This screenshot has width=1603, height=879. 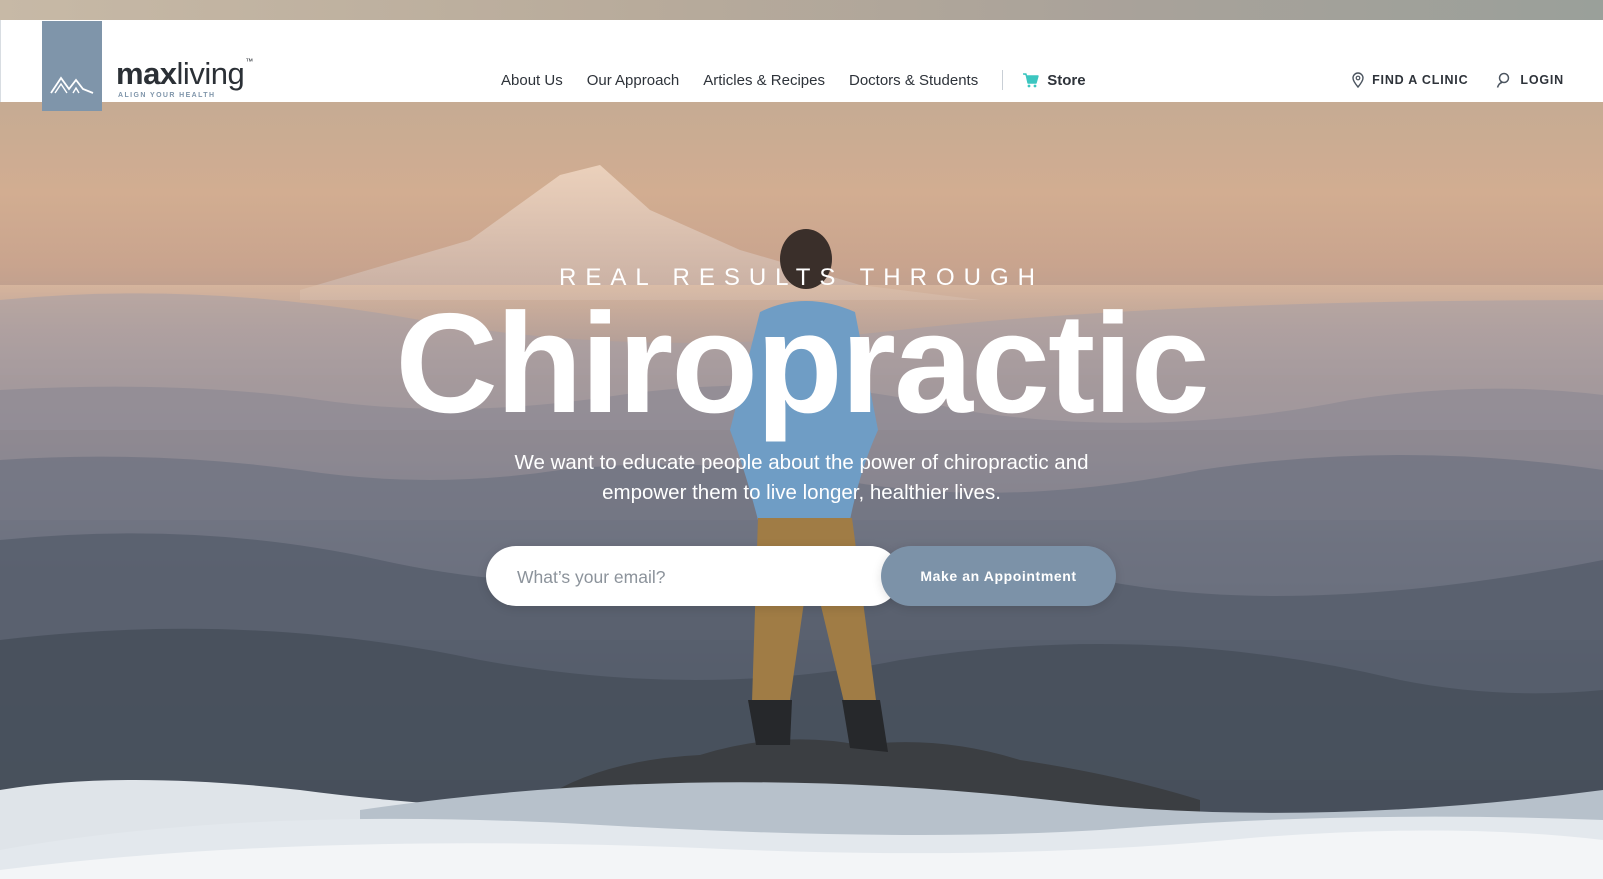 What do you see at coordinates (1066, 80) in the screenshot?
I see `store-label: Store` at bounding box center [1066, 80].